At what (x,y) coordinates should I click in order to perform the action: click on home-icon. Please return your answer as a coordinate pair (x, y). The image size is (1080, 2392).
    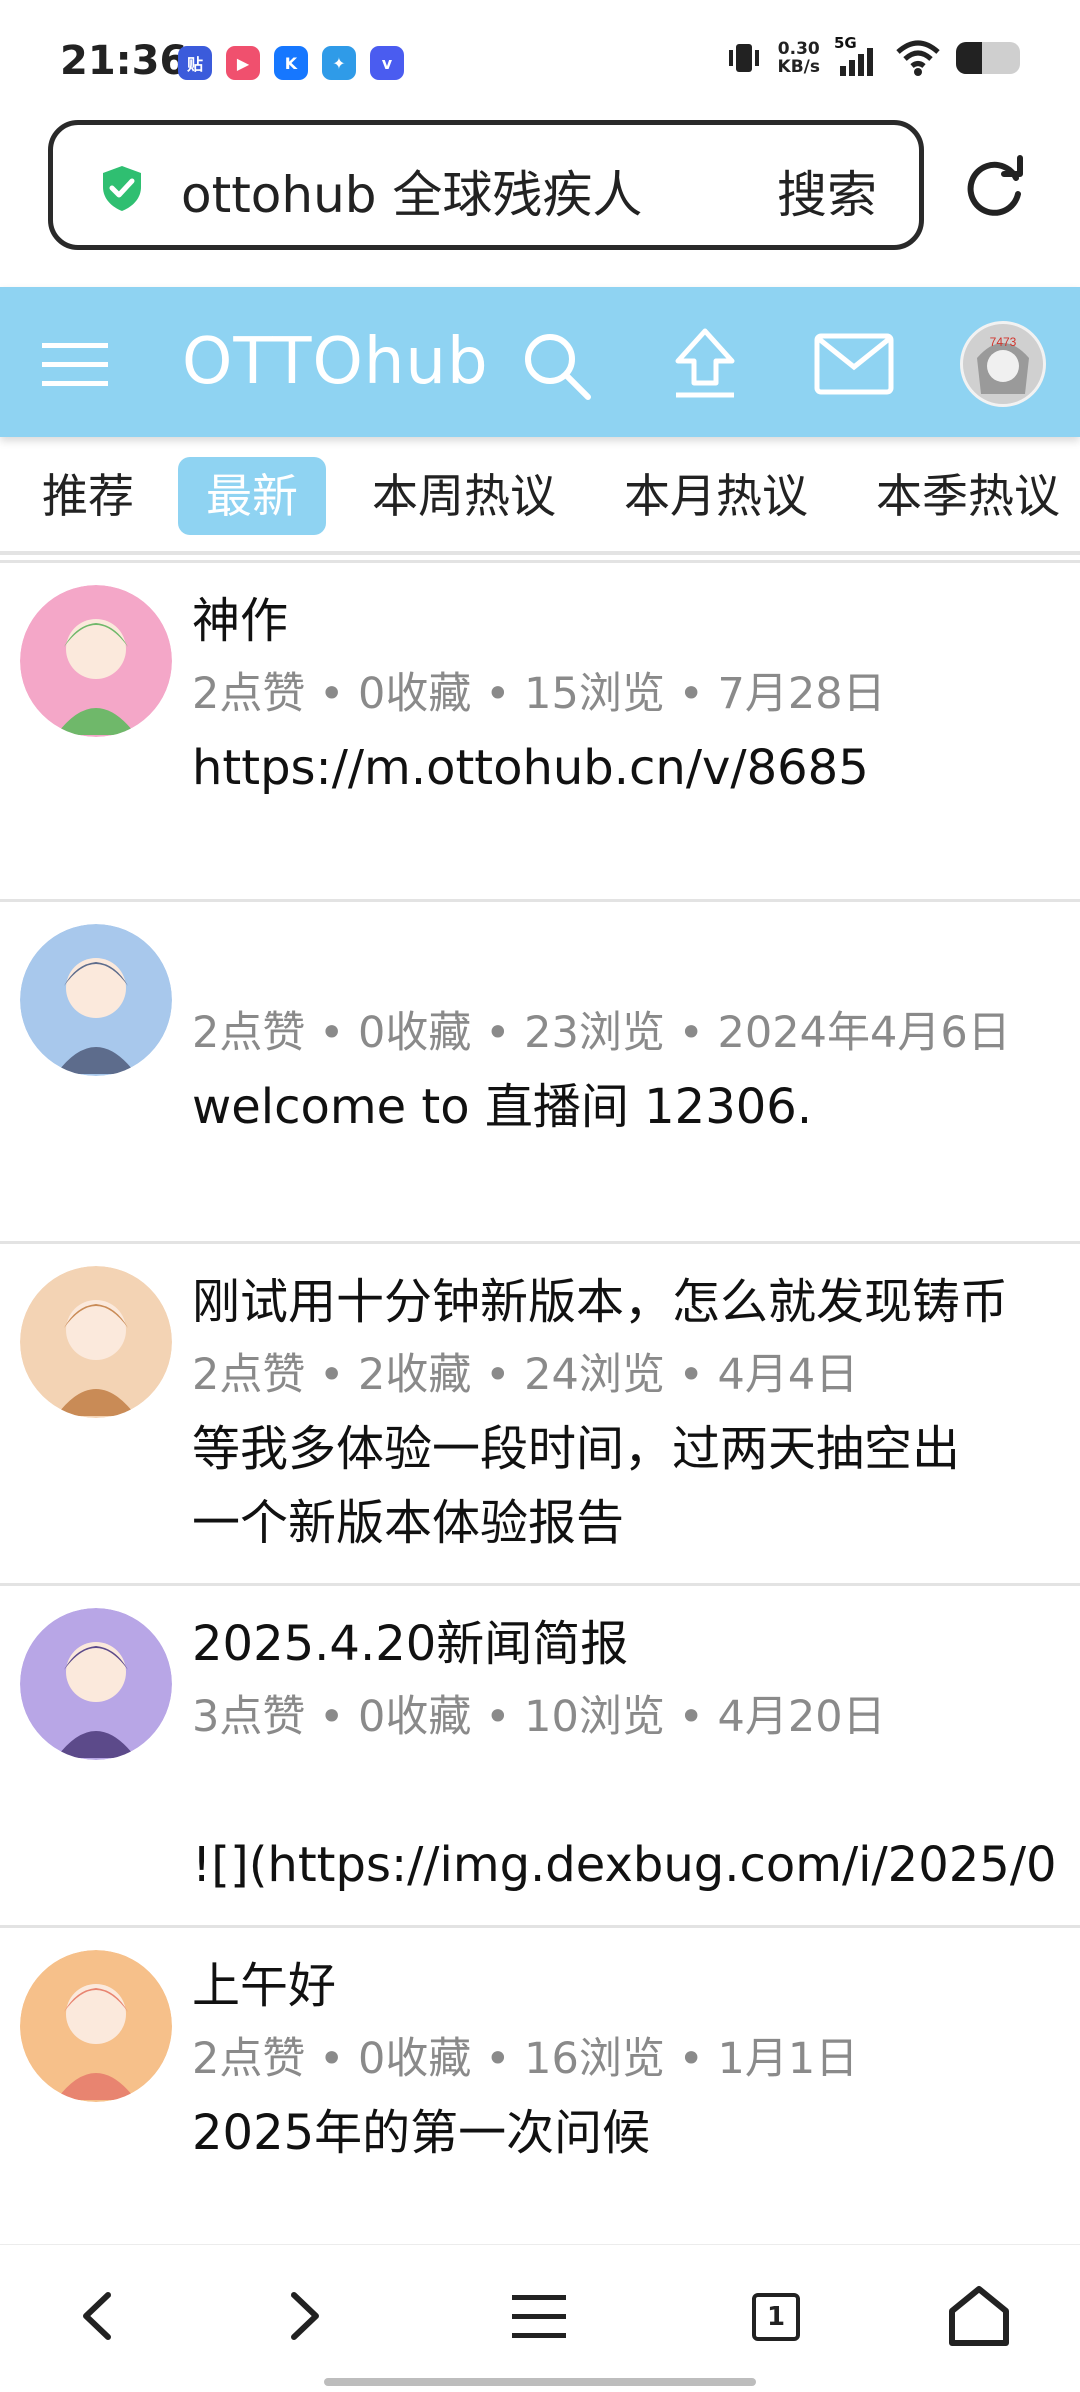
    Looking at the image, I should click on (979, 2316).